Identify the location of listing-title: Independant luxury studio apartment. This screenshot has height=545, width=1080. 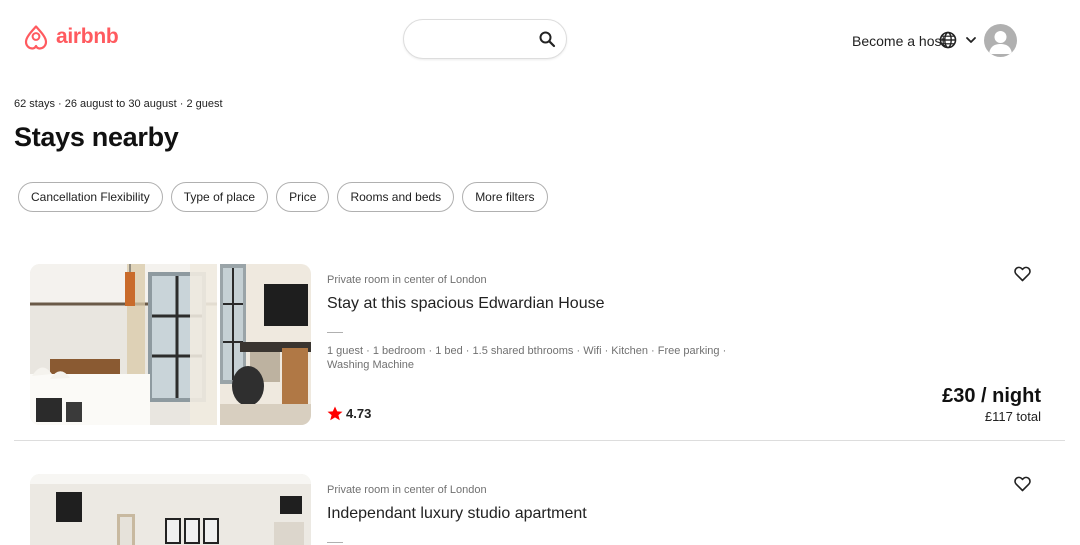
(457, 514).